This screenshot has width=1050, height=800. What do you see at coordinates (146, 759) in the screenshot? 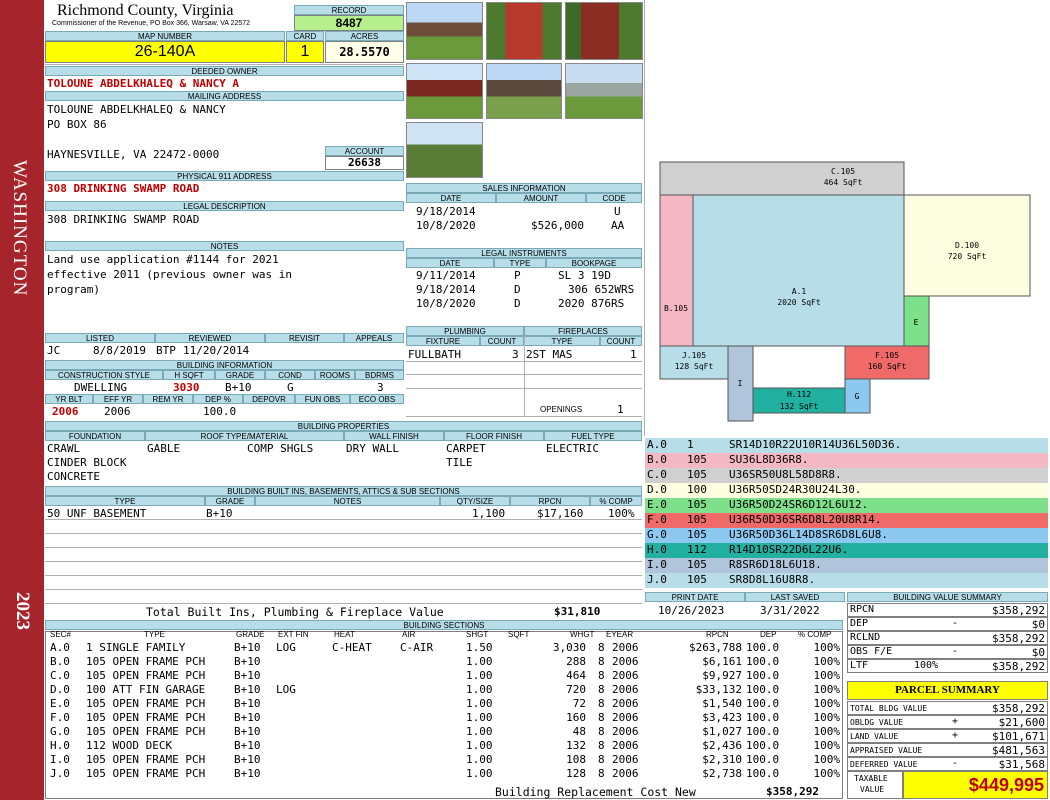
I see `section-type: 105 OPEN FRAME PCH` at bounding box center [146, 759].